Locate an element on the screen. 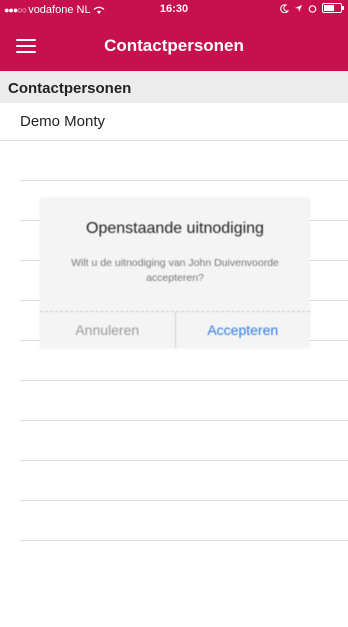 The width and height of the screenshot is (348, 627). cancel-button: Annuleren is located at coordinates (108, 330).